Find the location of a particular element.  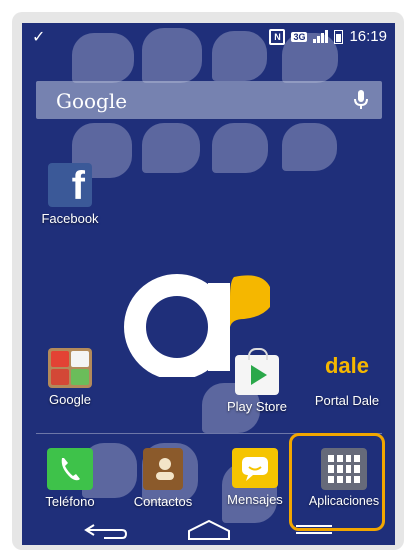

nfc-icon: N is located at coordinates (277, 36).